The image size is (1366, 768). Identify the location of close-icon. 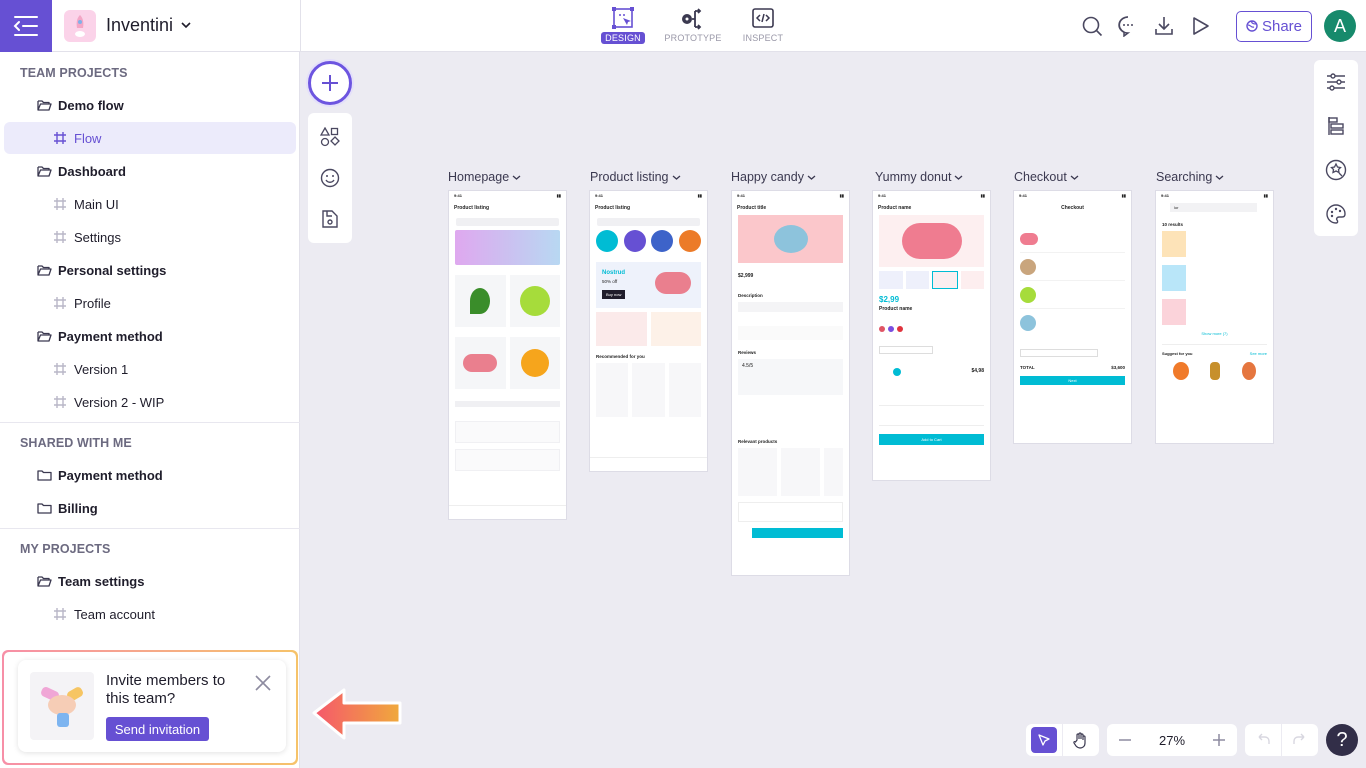
(263, 683).